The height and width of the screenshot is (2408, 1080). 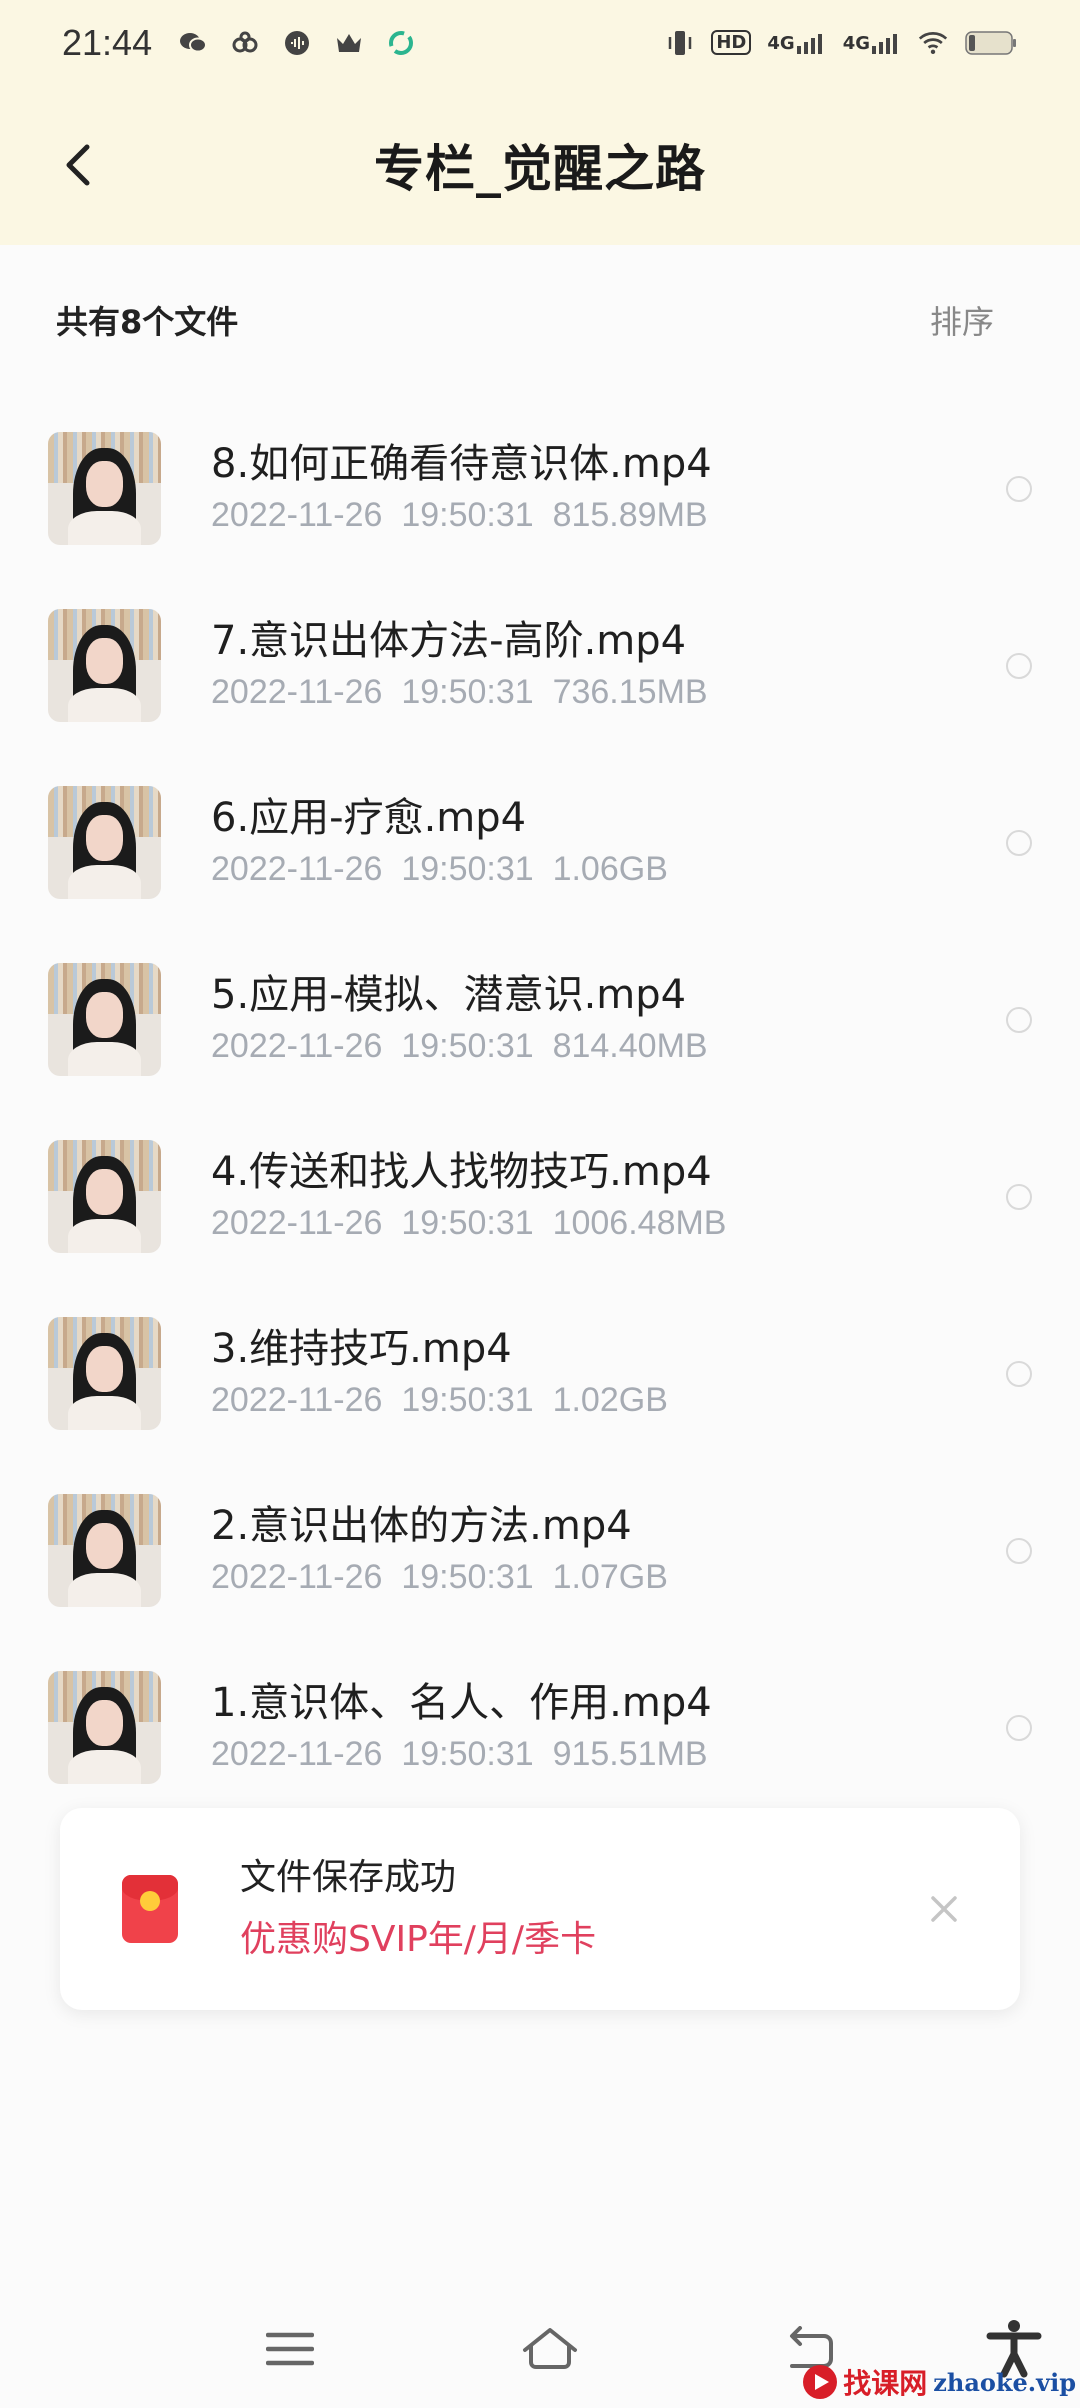 I want to click on file-size: 1.02GB, so click(x=610, y=1399).